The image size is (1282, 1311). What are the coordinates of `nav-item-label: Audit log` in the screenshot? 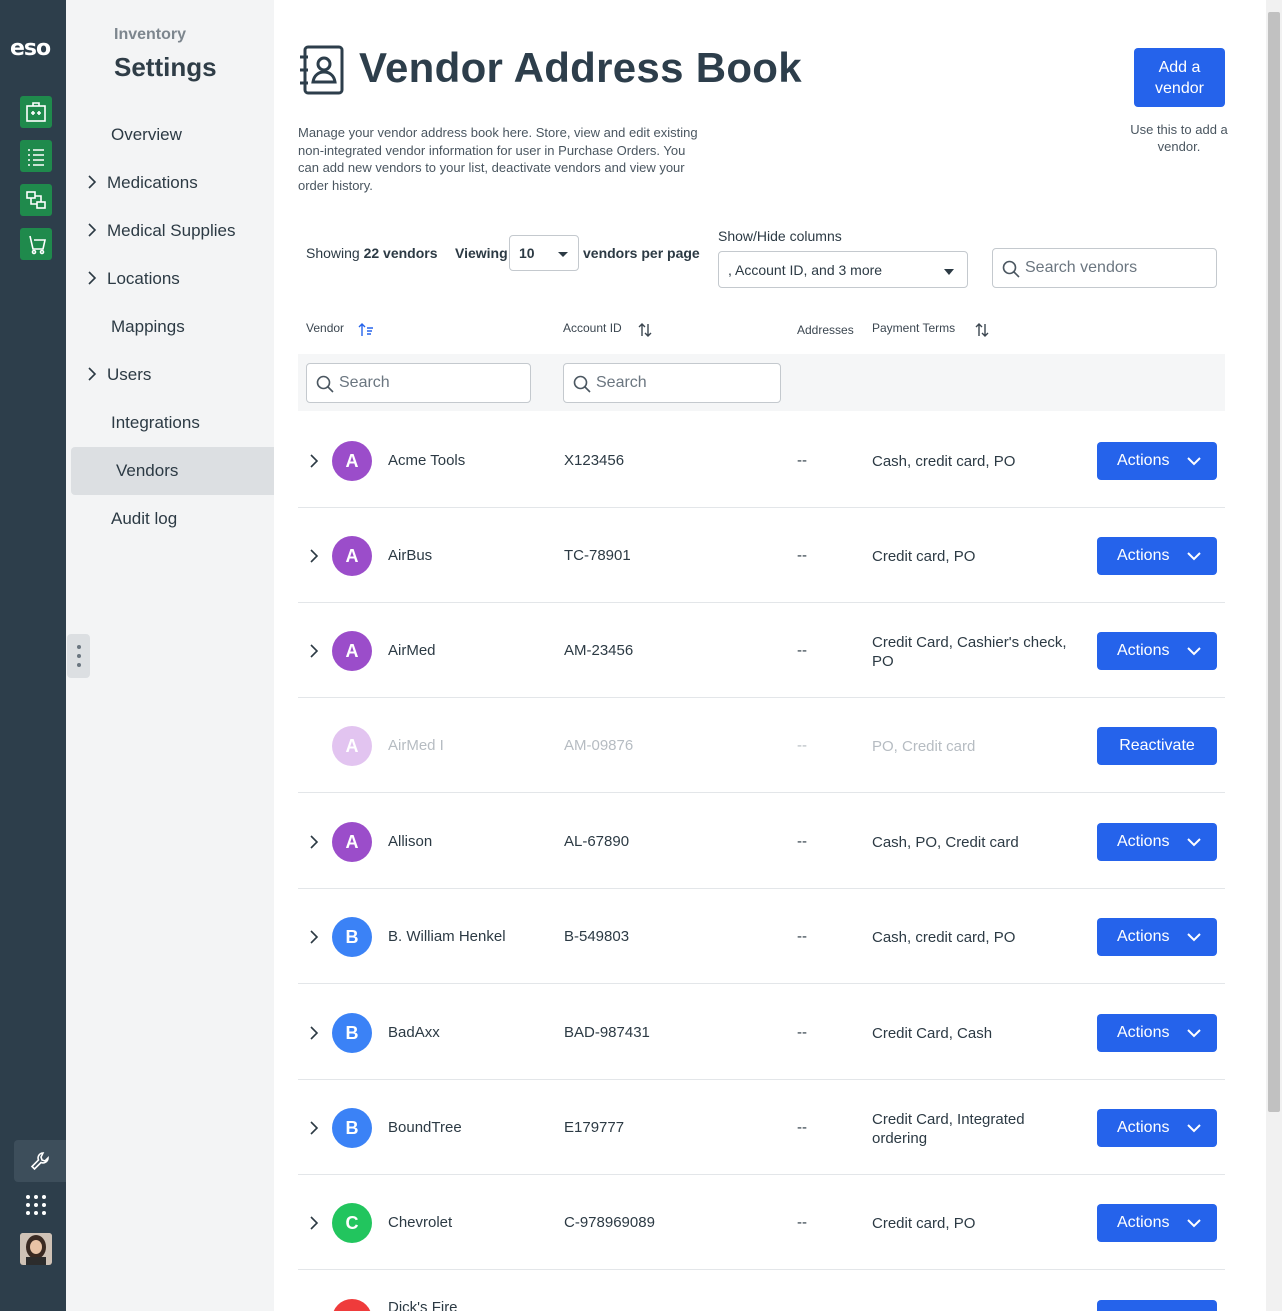 It's located at (144, 518).